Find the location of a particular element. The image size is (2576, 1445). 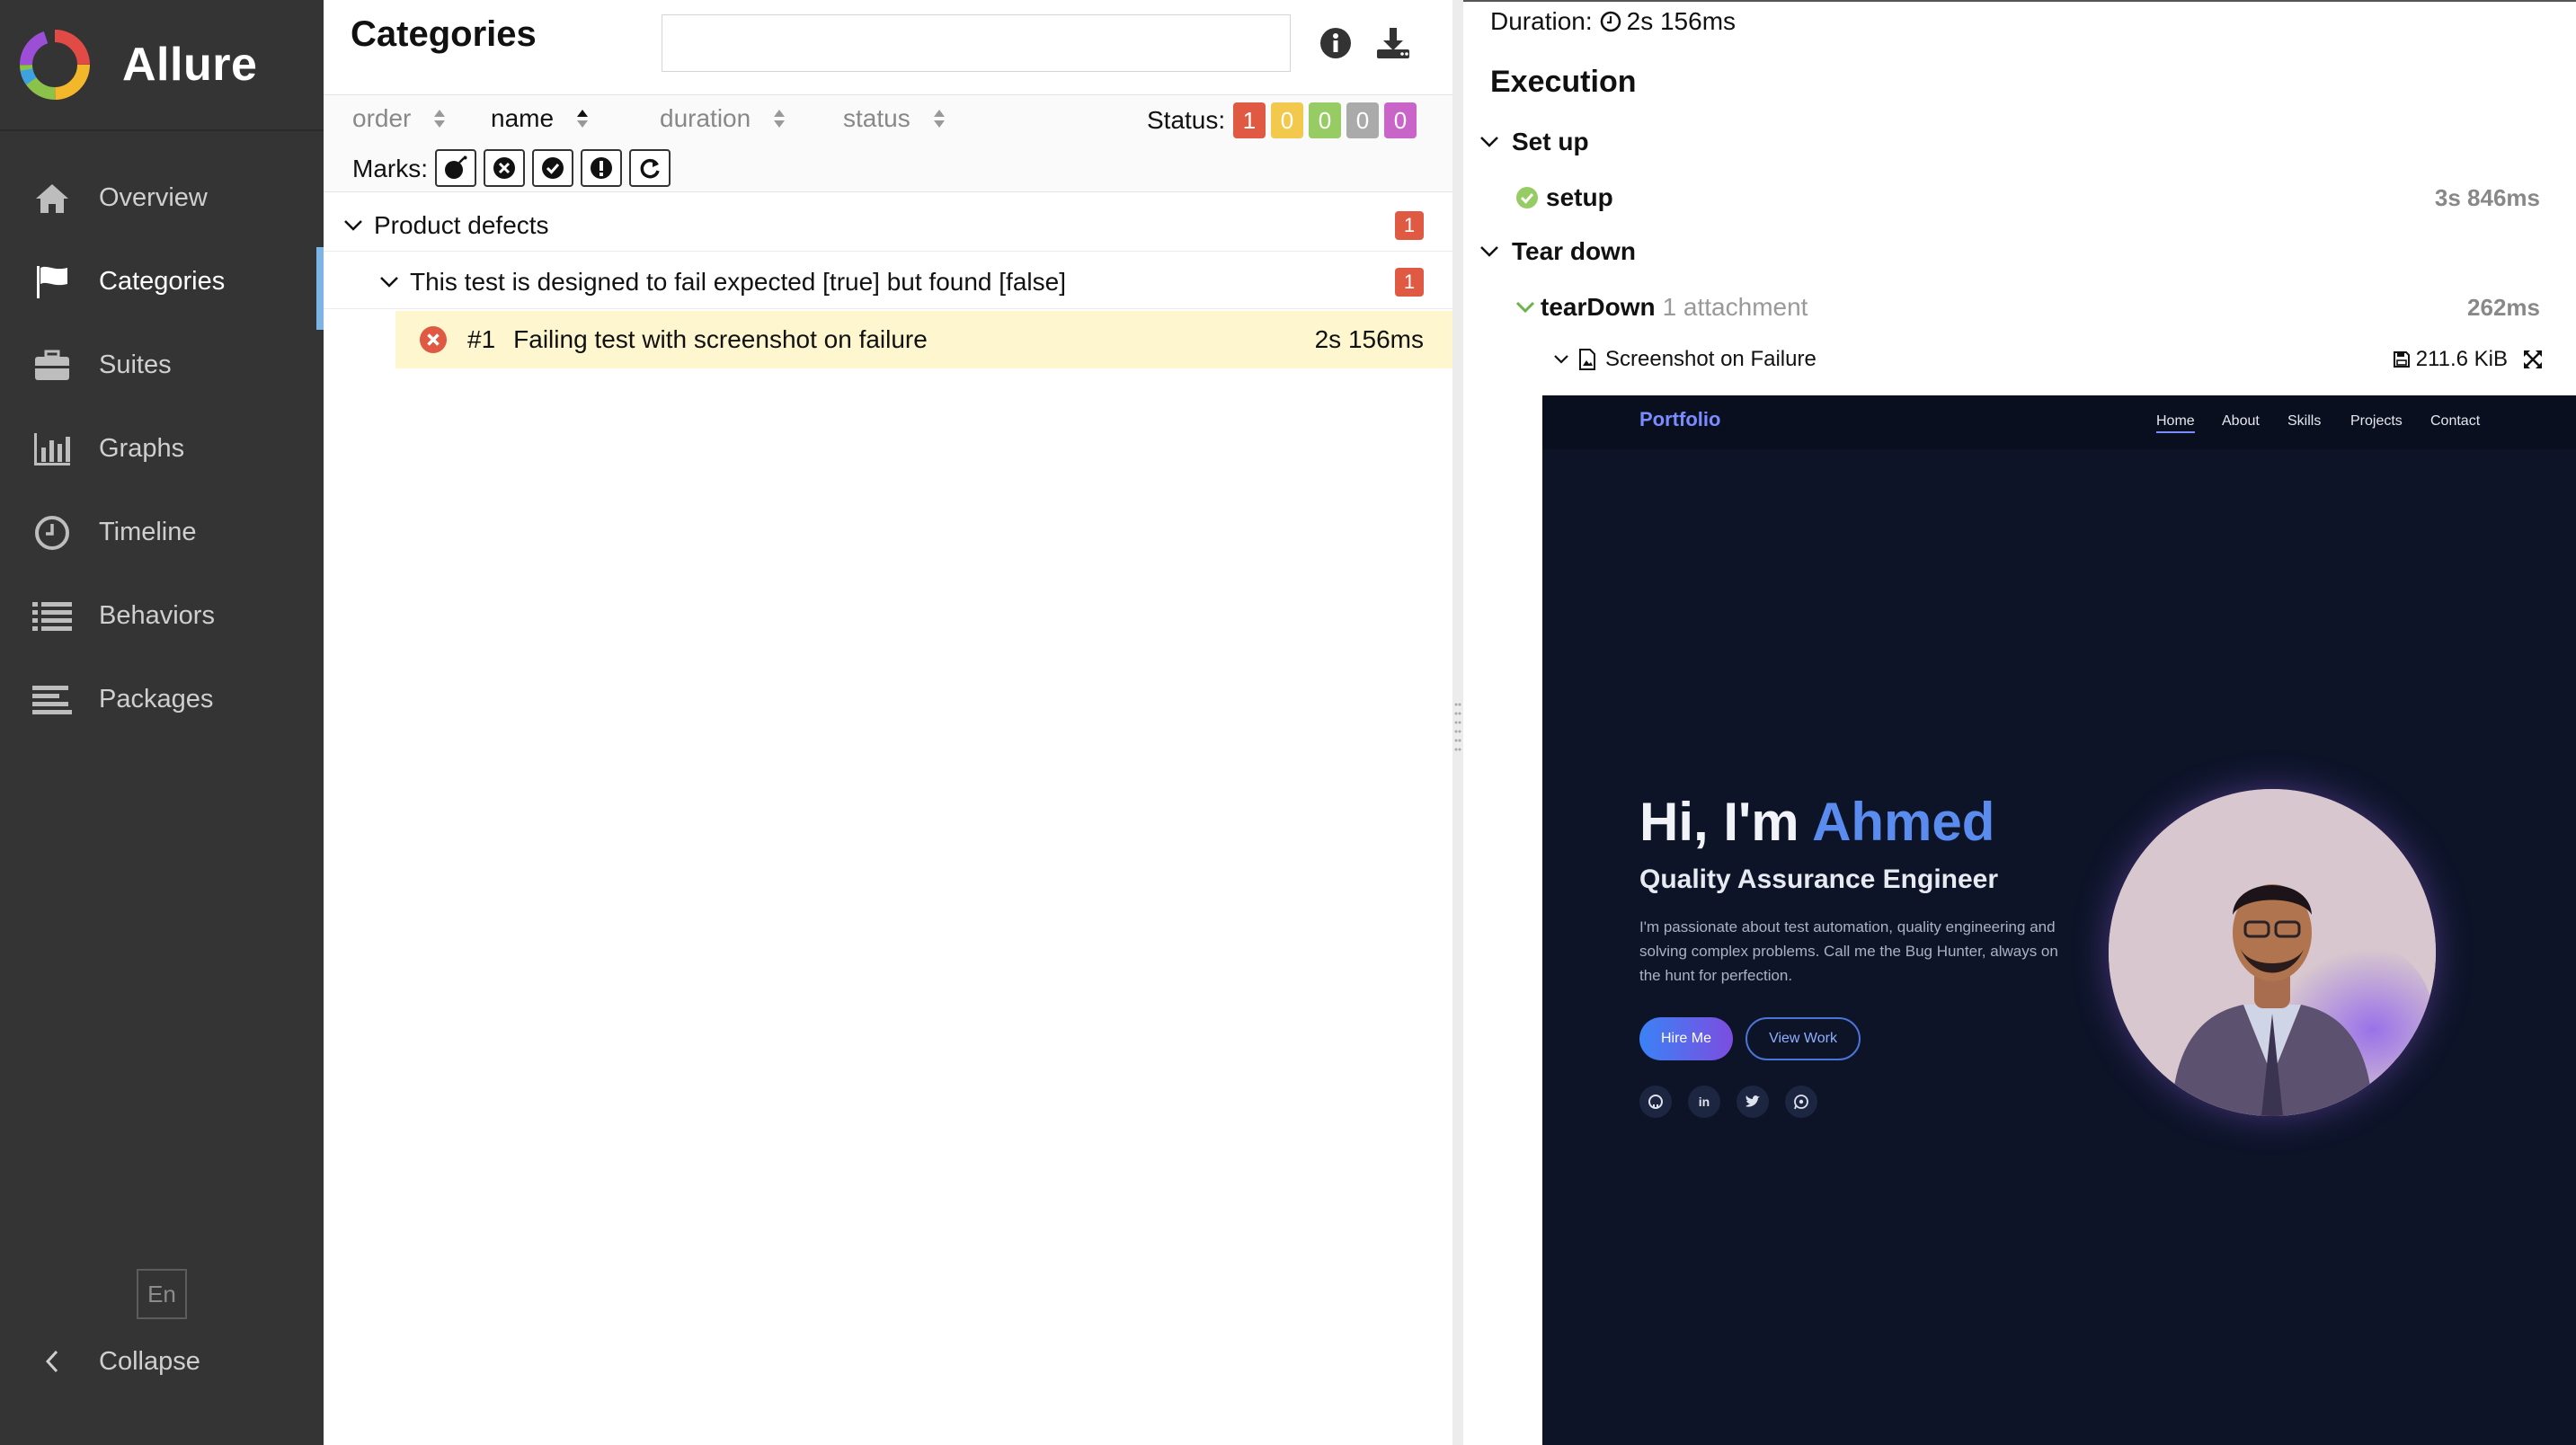

sort-asc-icon is located at coordinates (583, 119).